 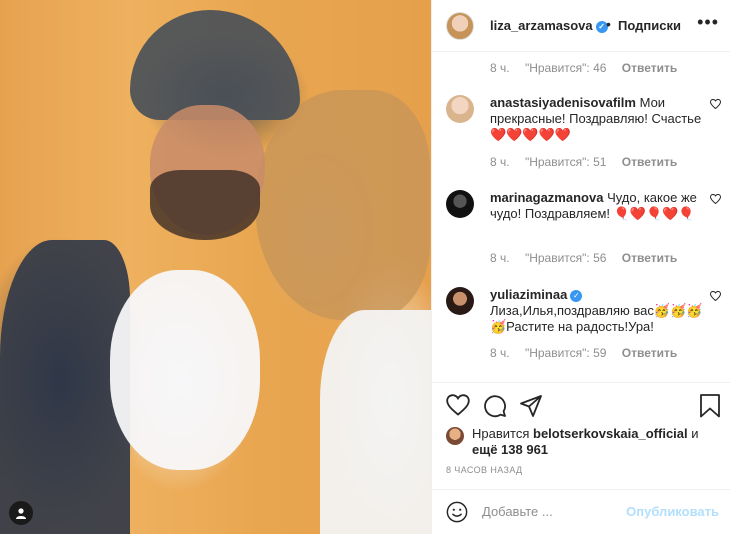 I want to click on comment-icon, so click(x=495, y=406).